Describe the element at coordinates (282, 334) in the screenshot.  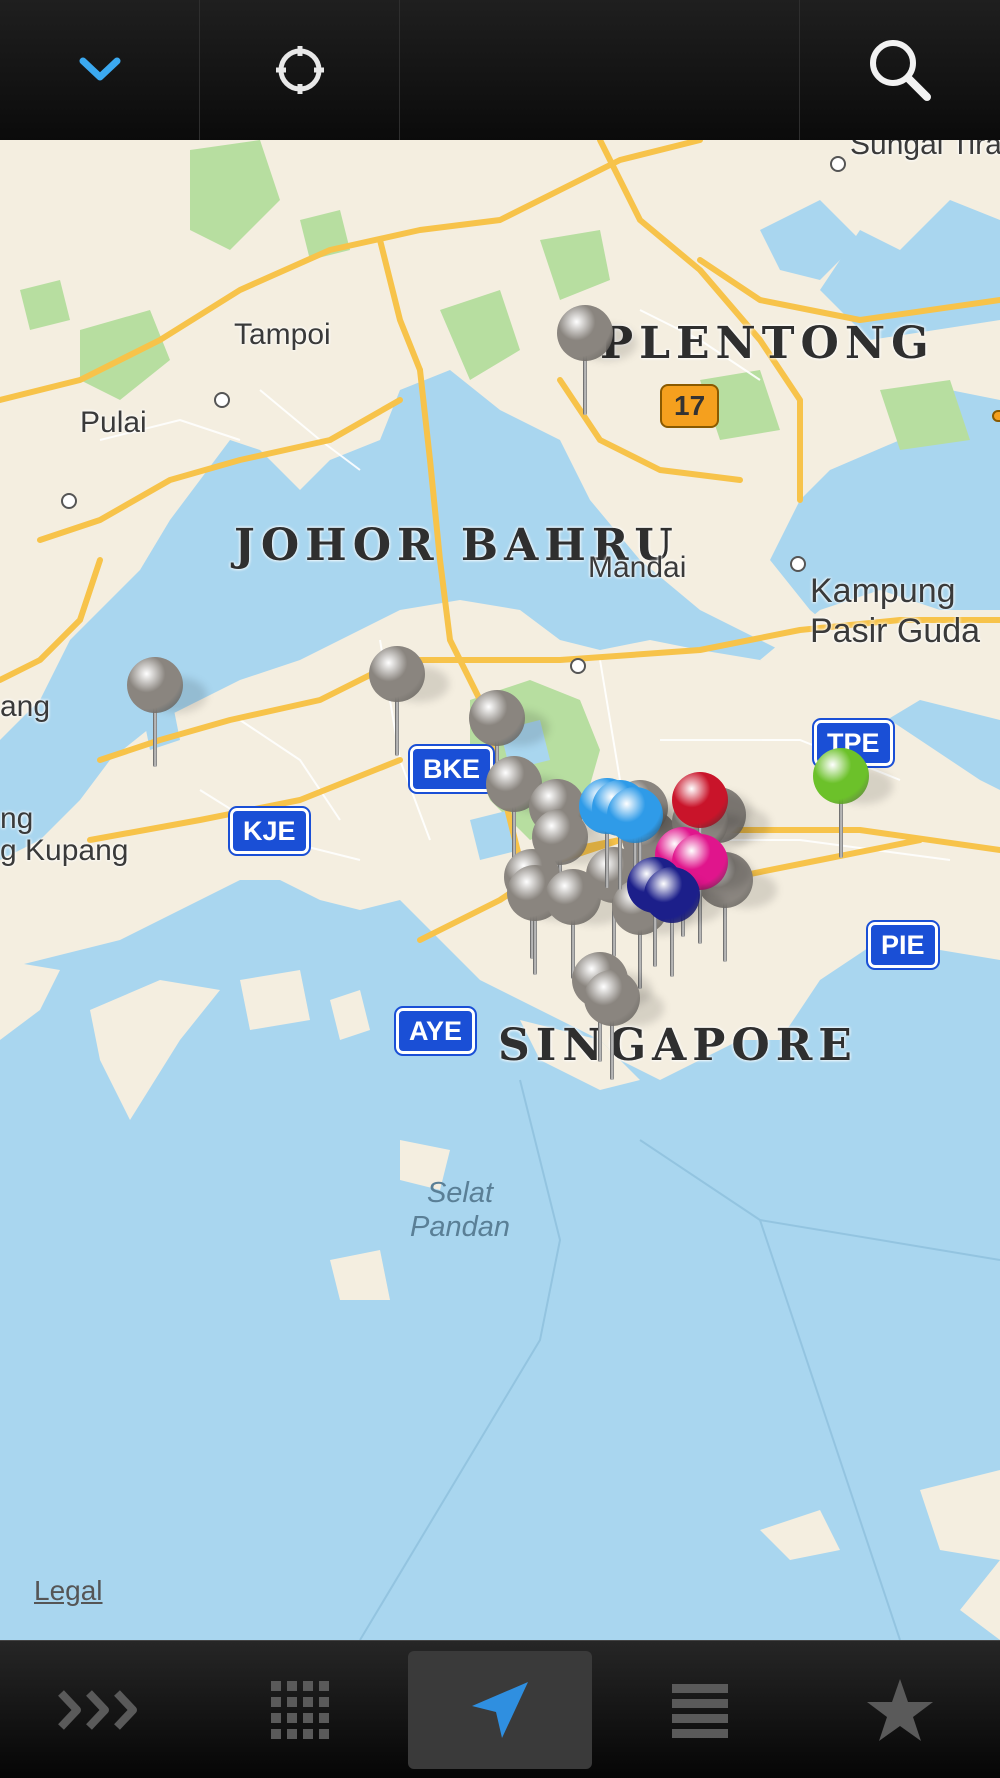
I see `map-label-tampoi: Tampoi` at that location.